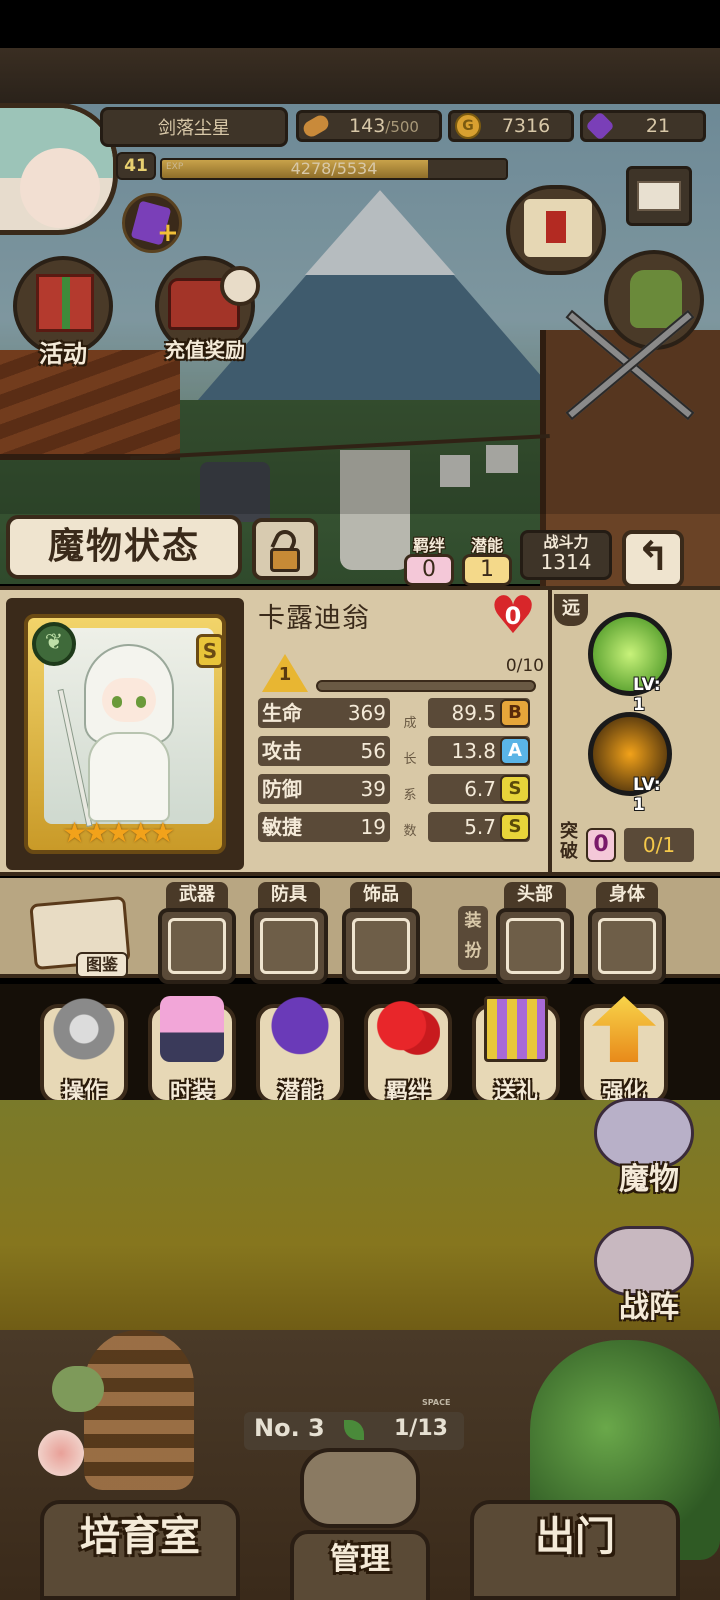 The width and height of the screenshot is (720, 1600). I want to click on shadow-spirit-icon, so click(300, 1029).